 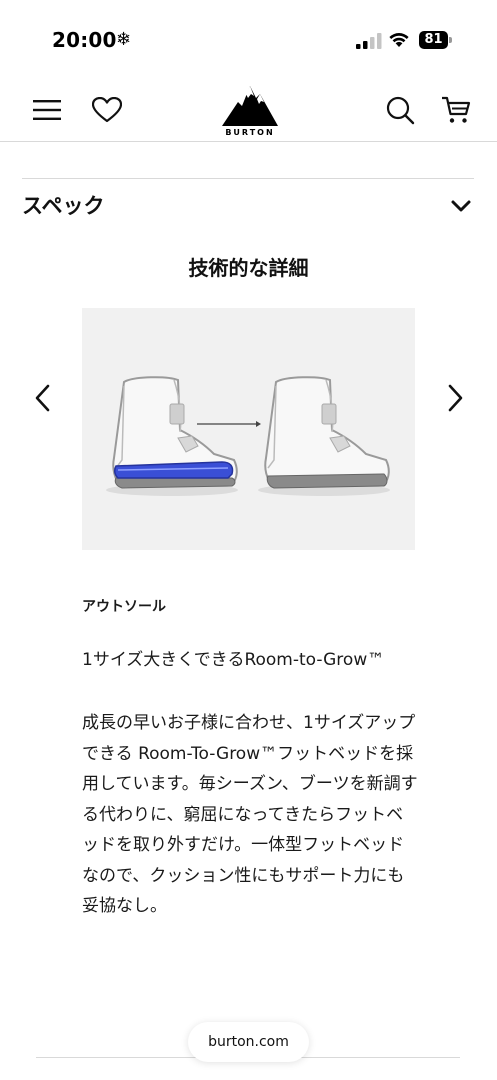 I want to click on burton-logo: BURTON, so click(x=250, y=111).